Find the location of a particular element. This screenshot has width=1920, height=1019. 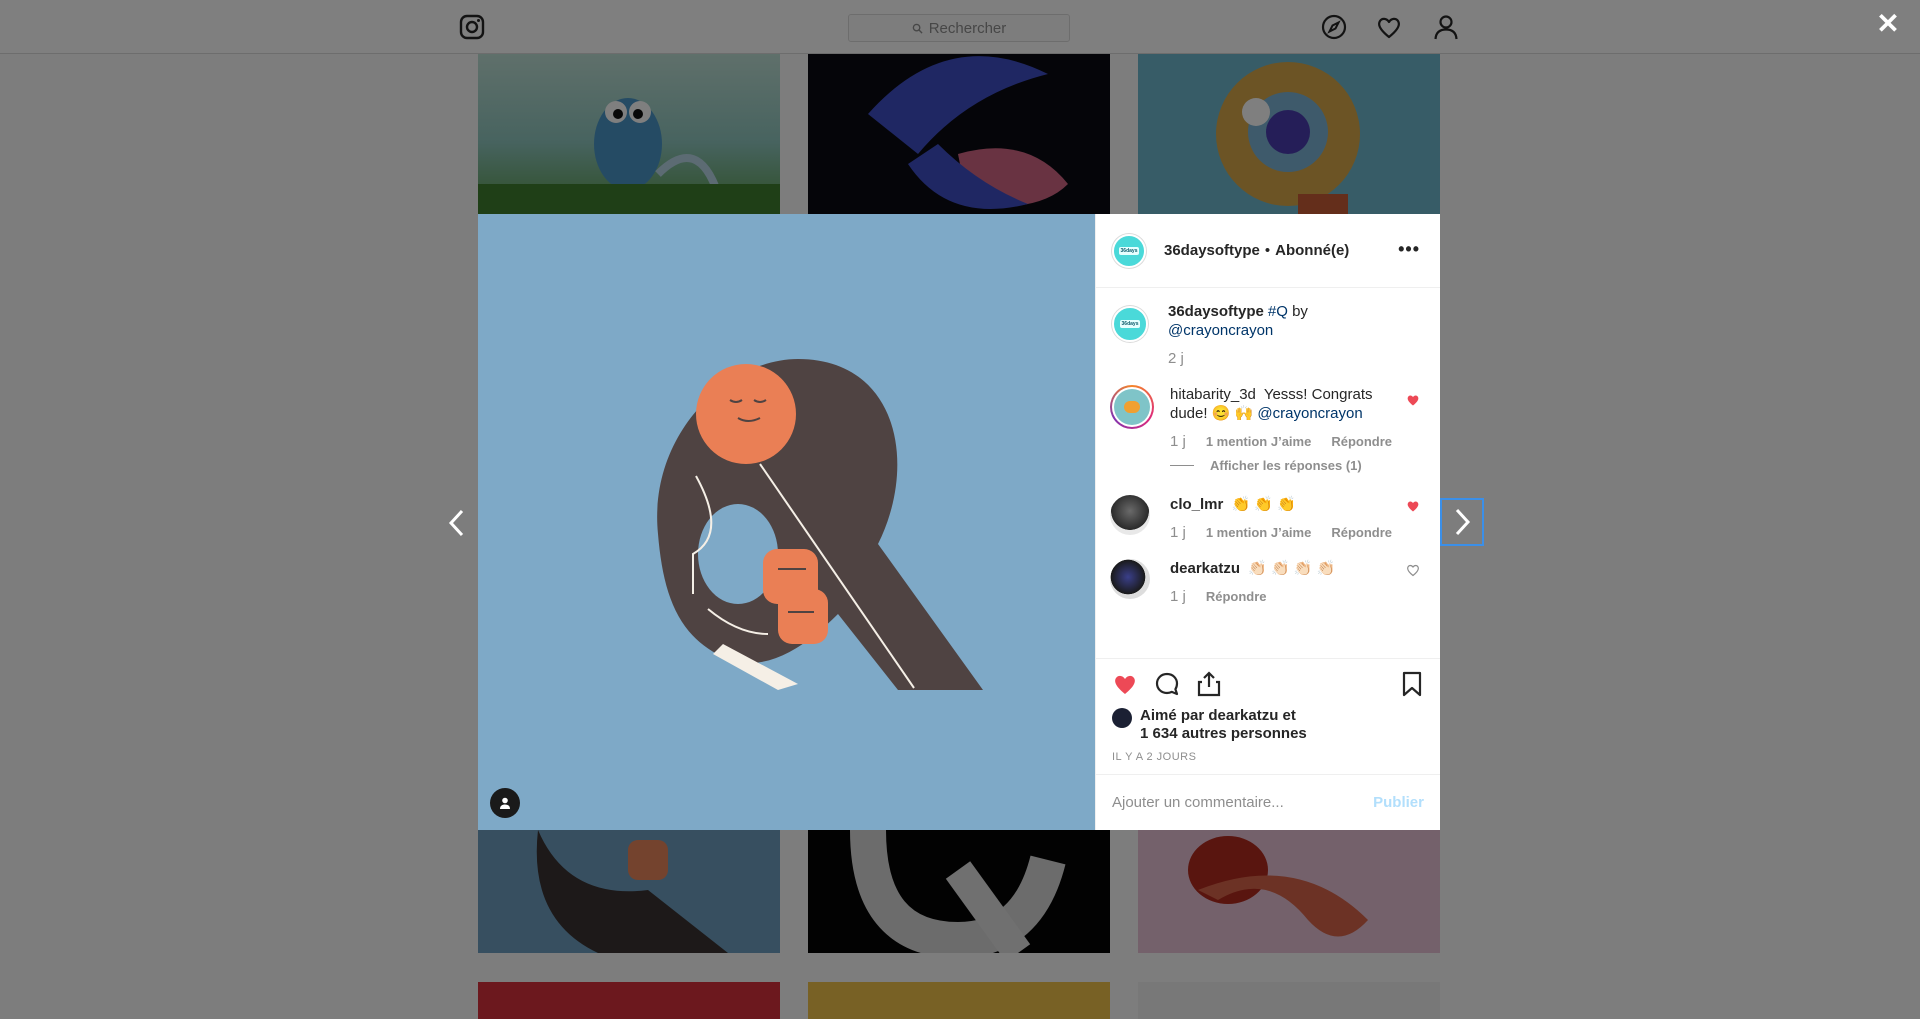

caption-avatar: 36days is located at coordinates (1130, 324).